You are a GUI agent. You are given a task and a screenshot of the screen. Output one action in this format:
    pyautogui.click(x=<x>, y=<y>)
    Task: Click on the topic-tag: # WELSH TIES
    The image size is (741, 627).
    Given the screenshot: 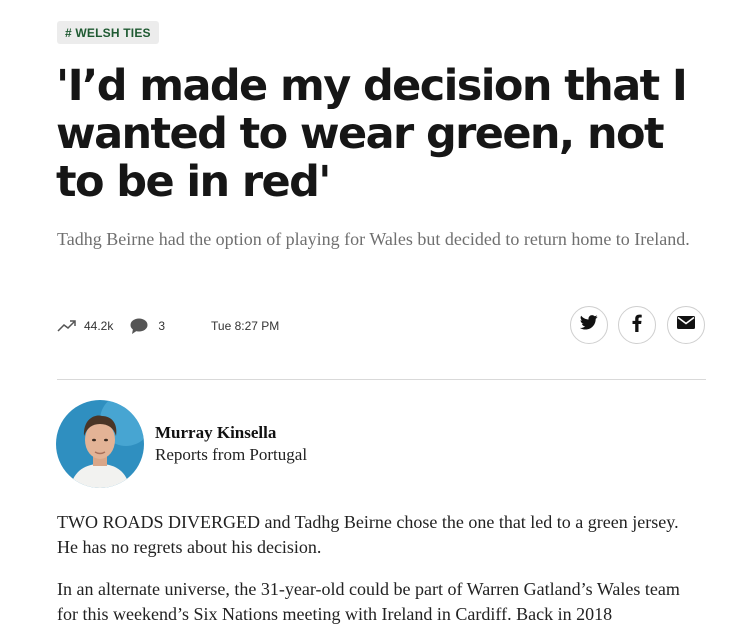 What is the action you would take?
    pyautogui.click(x=108, y=32)
    